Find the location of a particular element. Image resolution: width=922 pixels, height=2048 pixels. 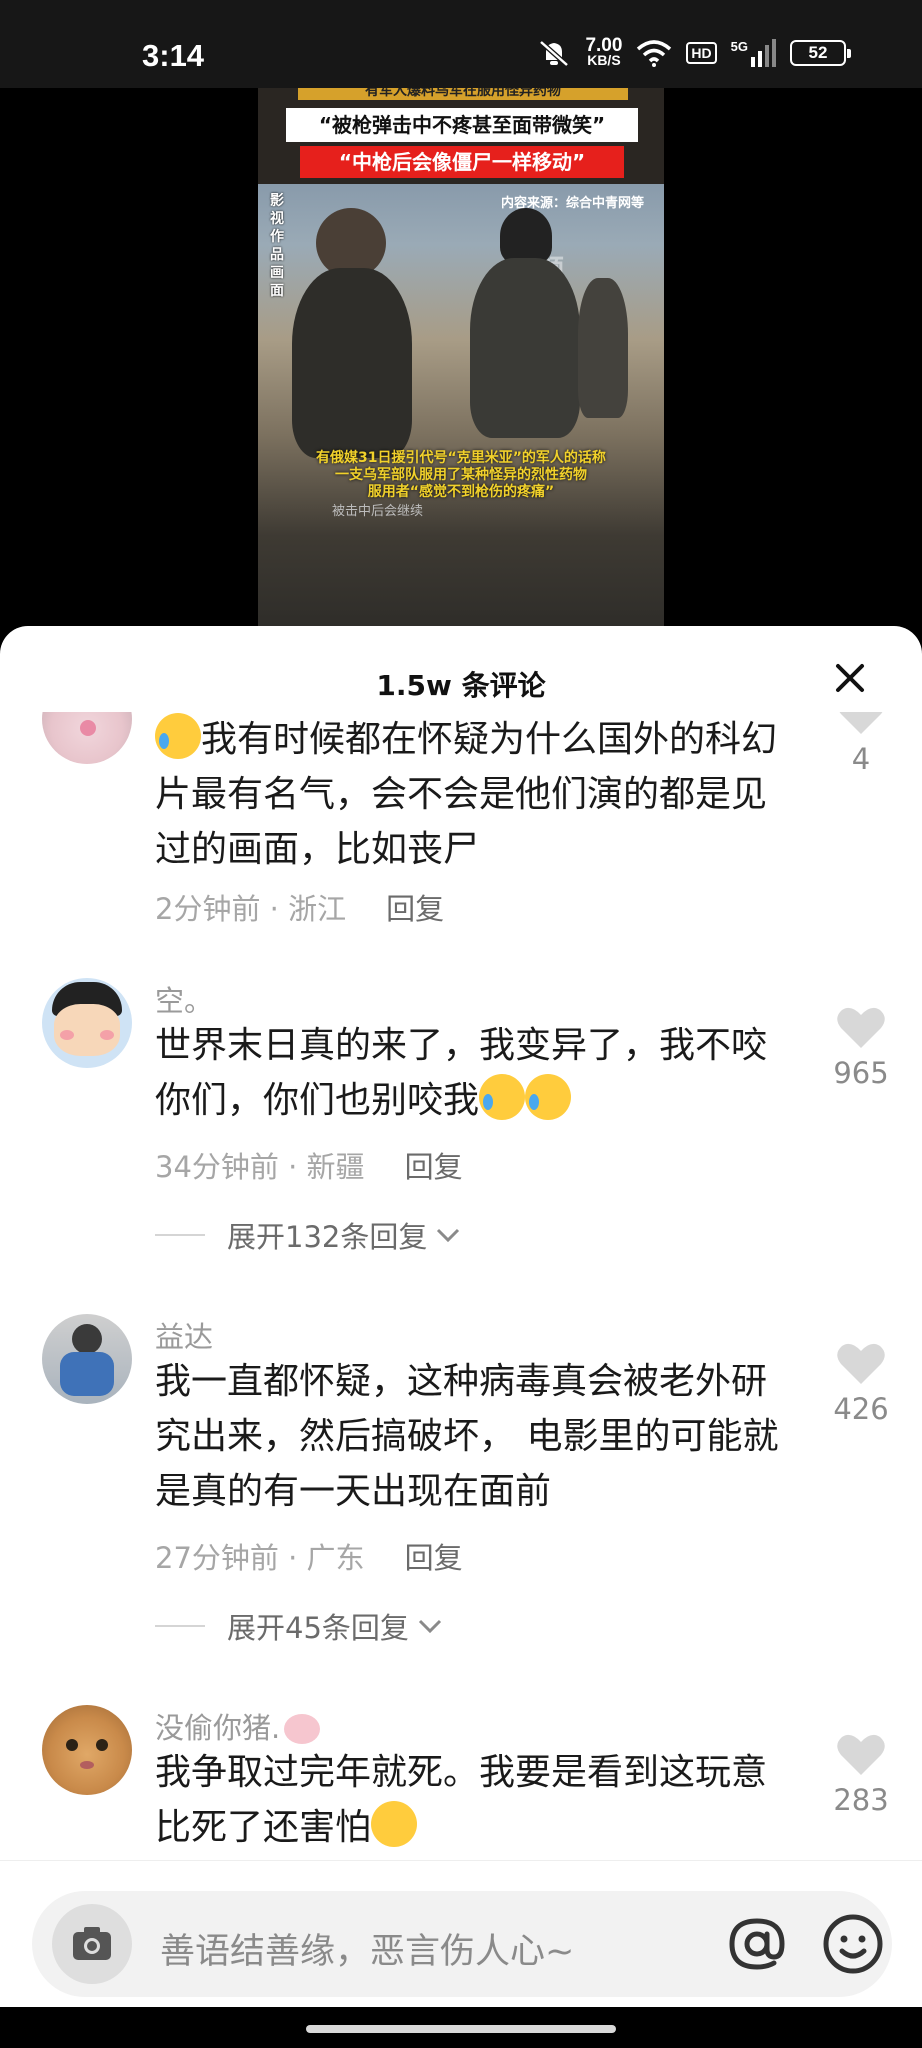

comment-input: 善语结善缘，恶言伤人心~ is located at coordinates (462, 1944).